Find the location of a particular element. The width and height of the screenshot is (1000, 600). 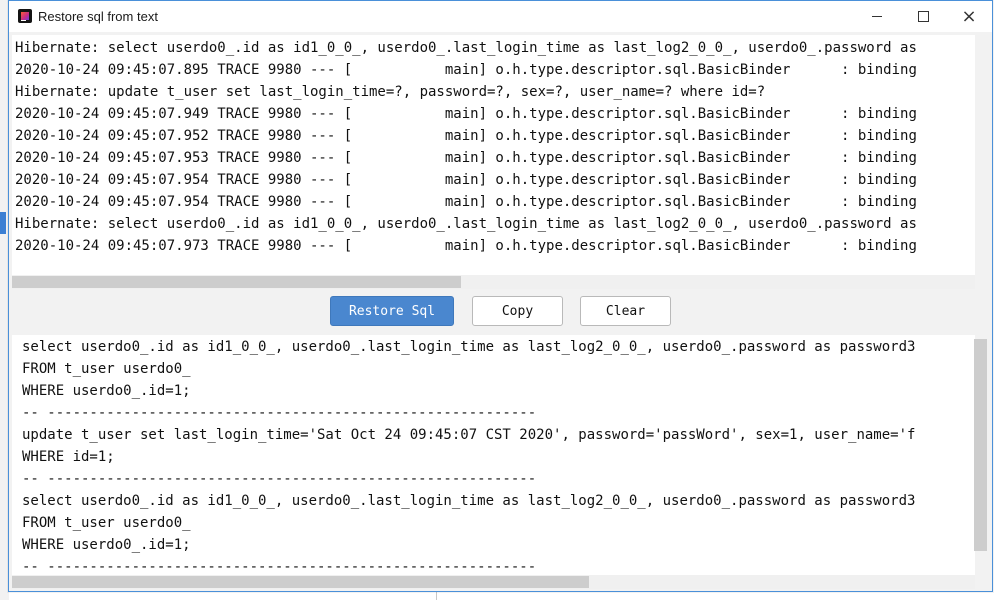

clear-button: Clear is located at coordinates (625, 311).